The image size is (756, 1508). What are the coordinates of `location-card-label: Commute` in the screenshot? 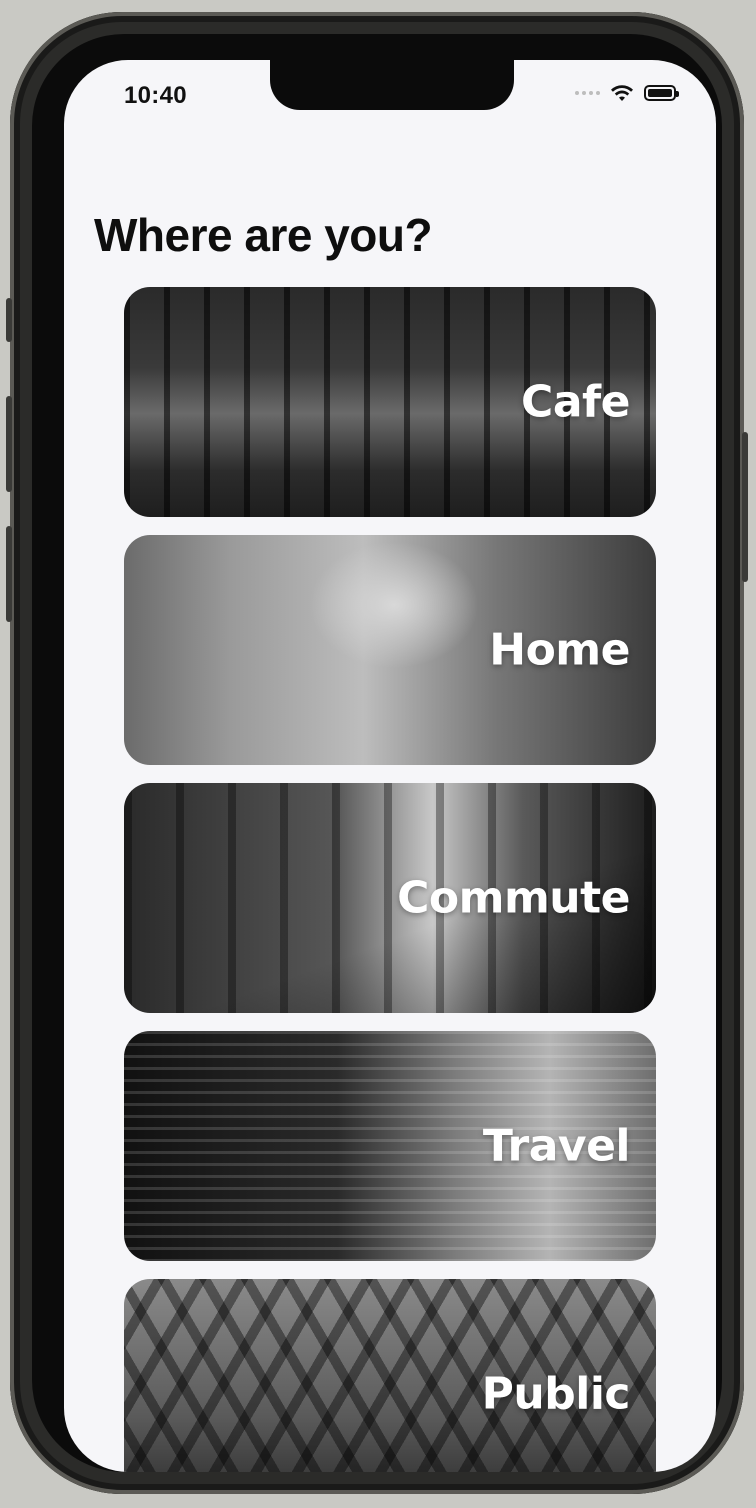 It's located at (513, 898).